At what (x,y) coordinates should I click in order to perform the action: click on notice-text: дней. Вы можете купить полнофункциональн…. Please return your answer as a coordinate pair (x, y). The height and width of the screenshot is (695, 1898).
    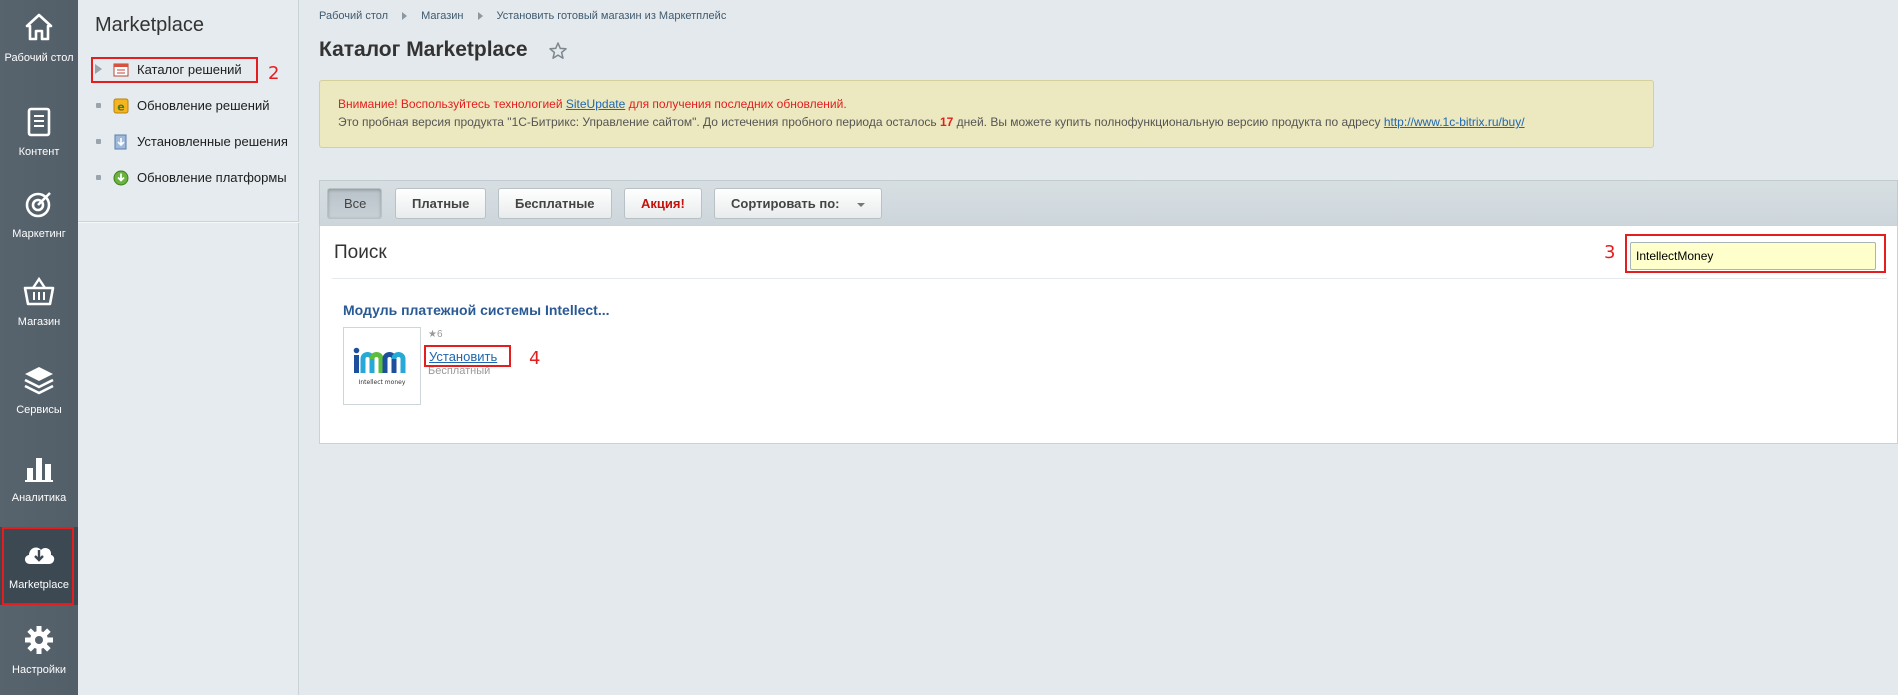
    Looking at the image, I should click on (1168, 122).